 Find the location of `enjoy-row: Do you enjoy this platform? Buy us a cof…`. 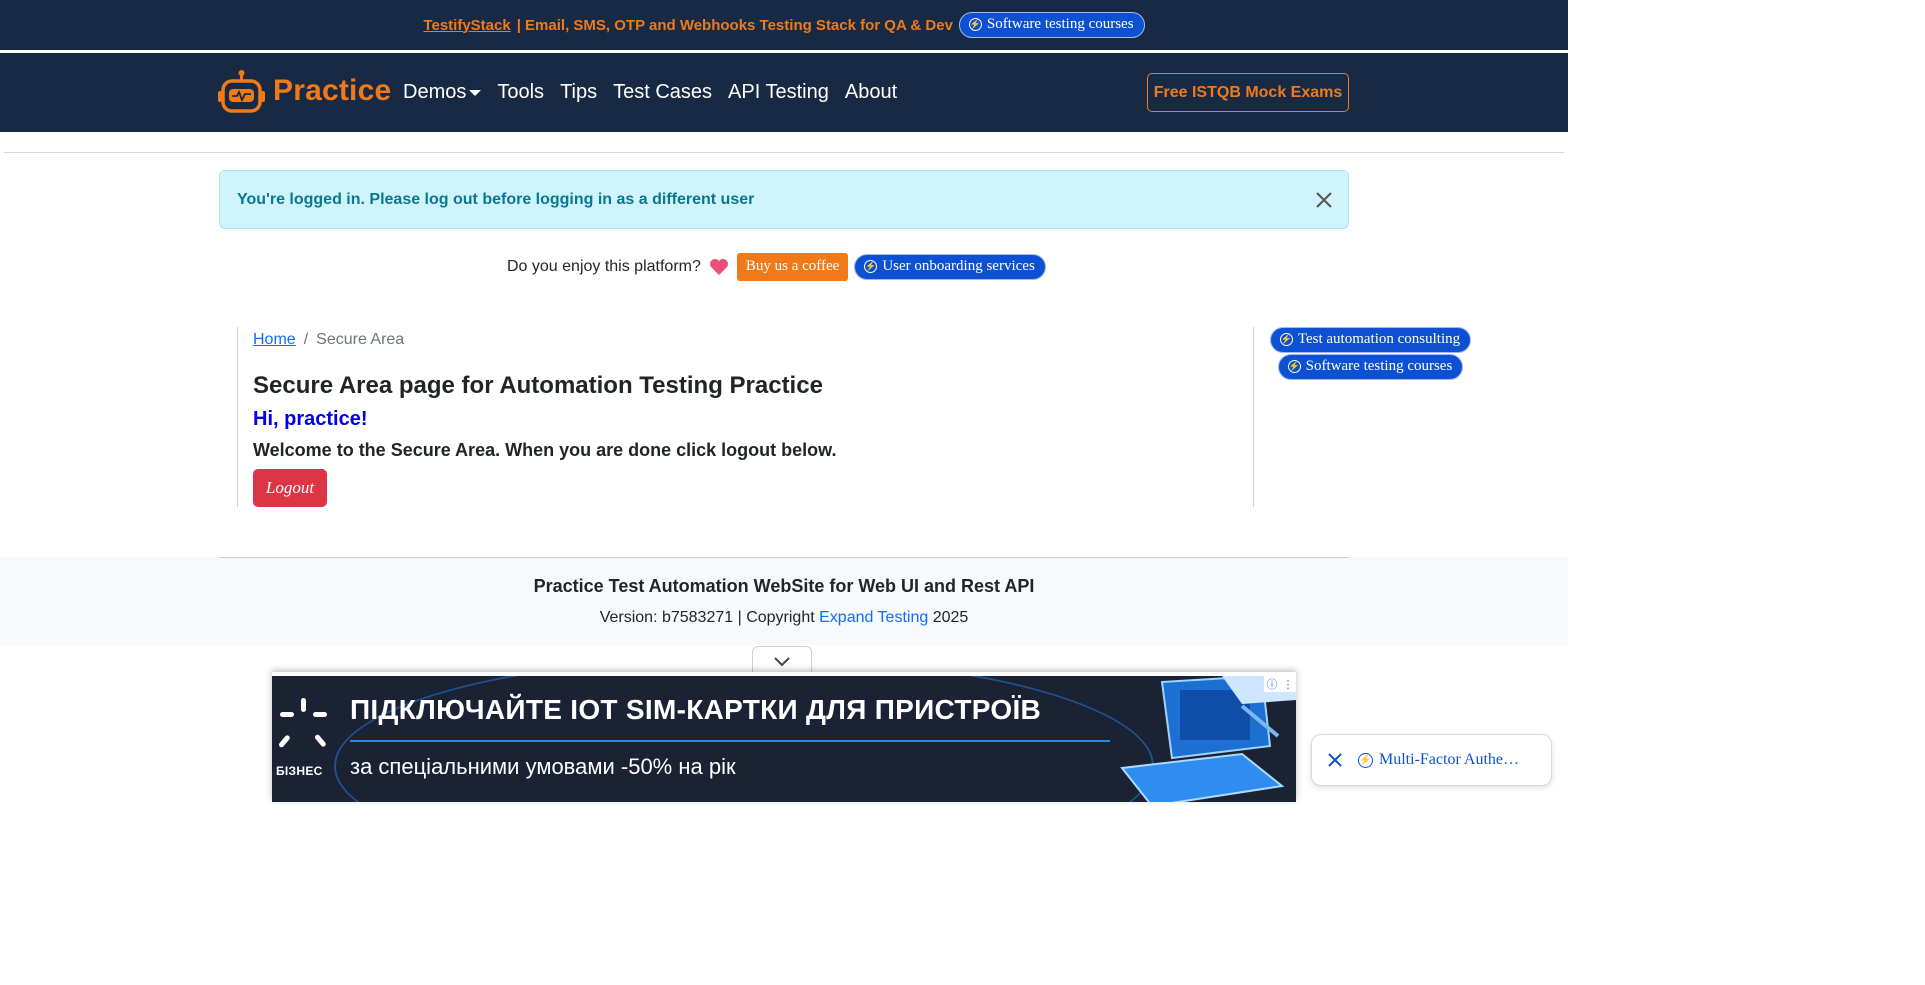

enjoy-row: Do you enjoy this platform? Buy us a cof… is located at coordinates (776, 267).